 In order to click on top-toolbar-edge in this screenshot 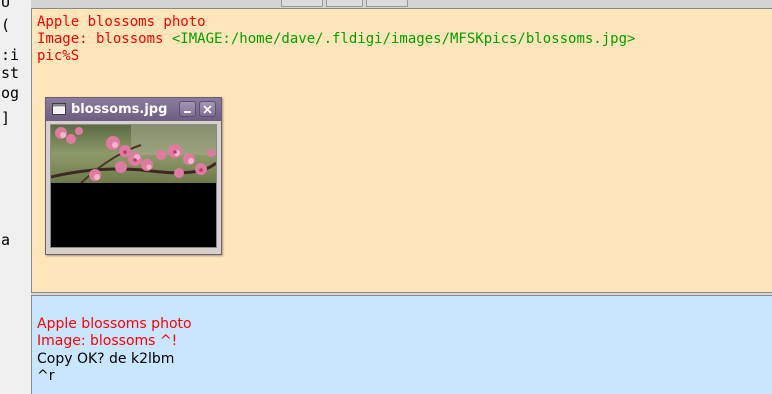, I will do `click(401, 4)`.